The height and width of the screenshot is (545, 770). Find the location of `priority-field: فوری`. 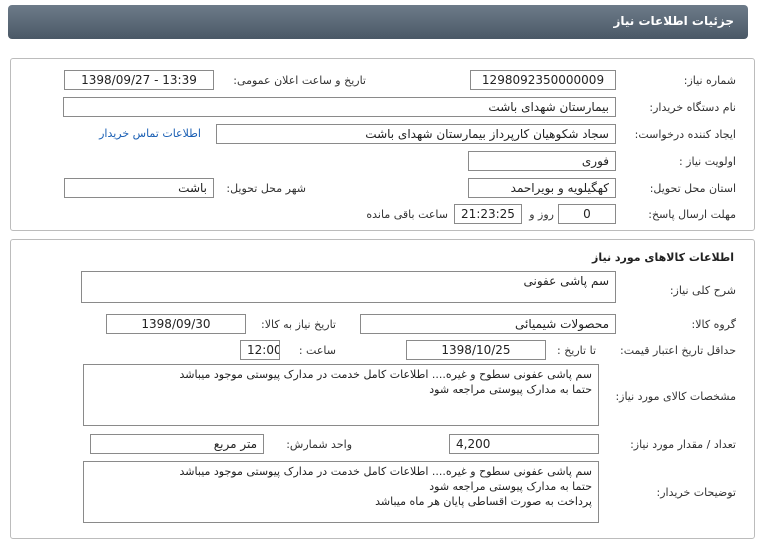

priority-field: فوری is located at coordinates (542, 161).